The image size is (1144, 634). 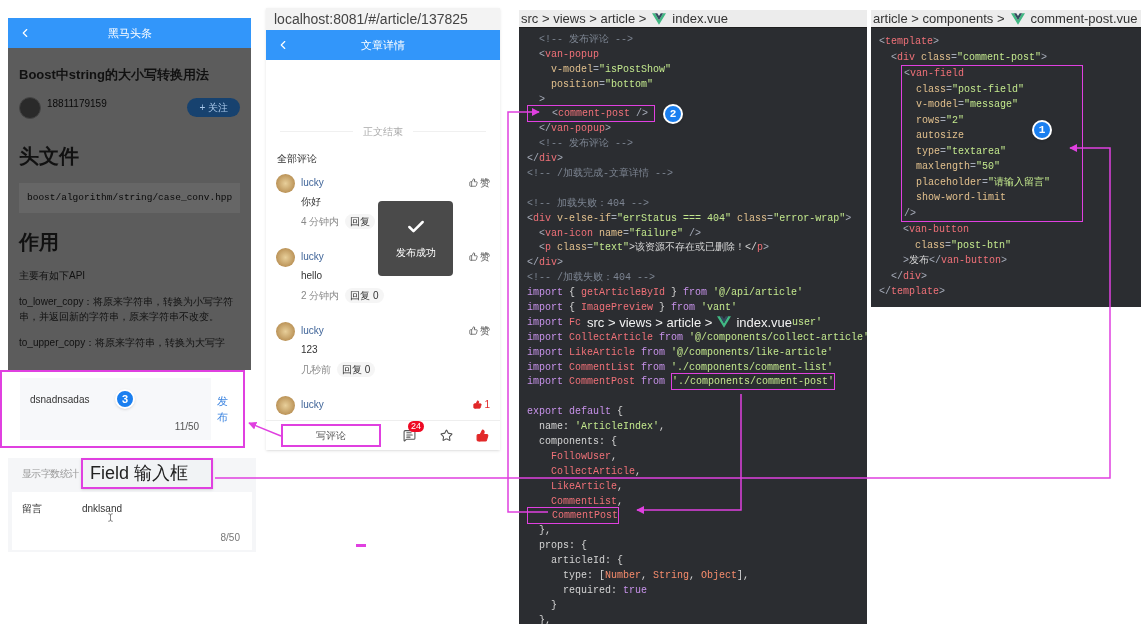 I want to click on comment-icon, so click(x=409, y=435).